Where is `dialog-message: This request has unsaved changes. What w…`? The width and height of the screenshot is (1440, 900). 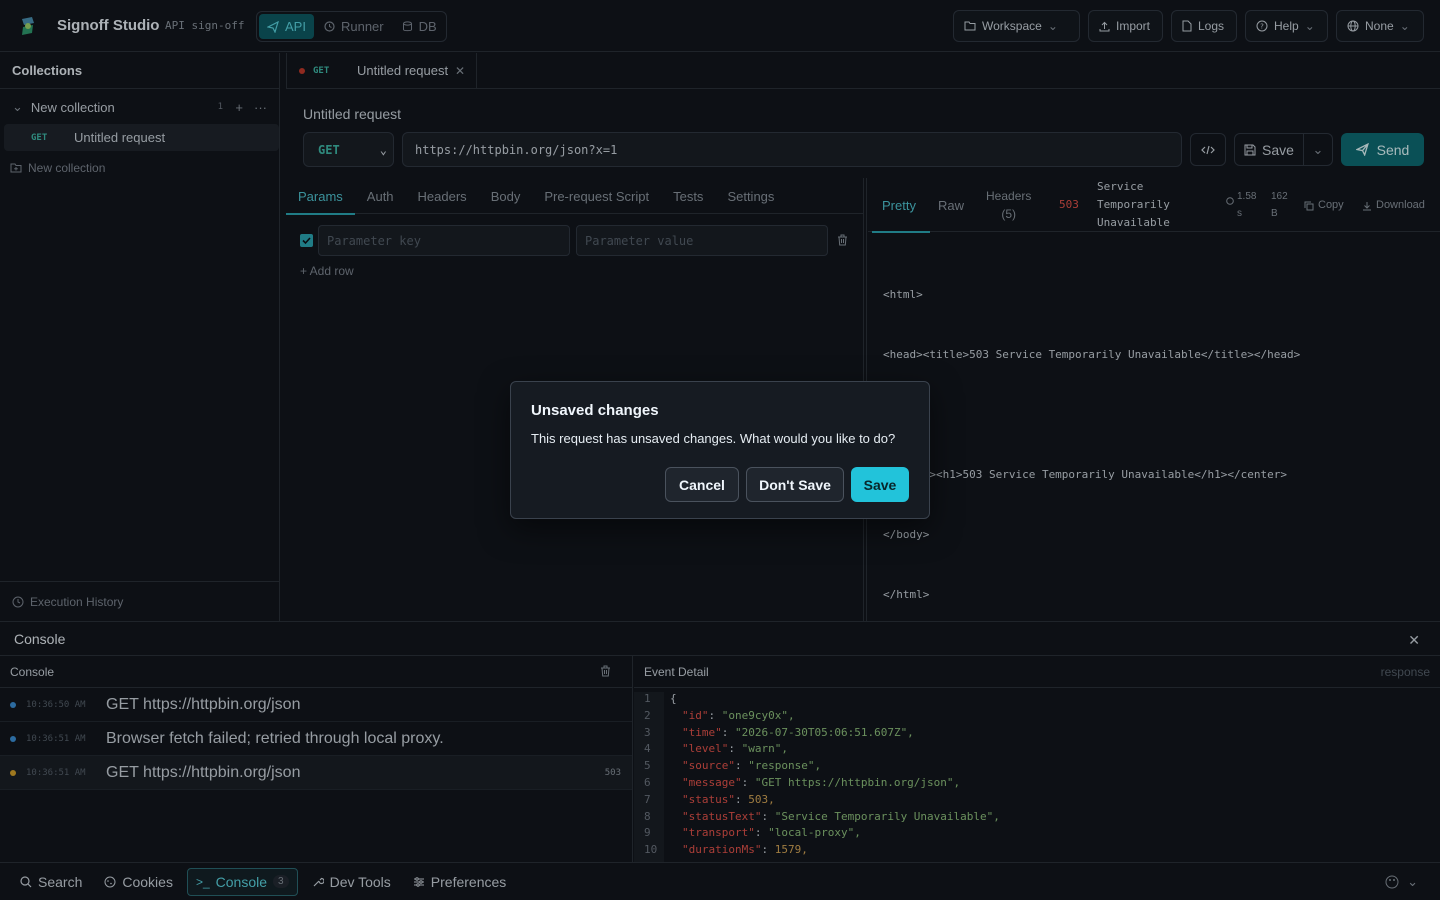
dialog-message: This request has unsaved changes. What w… is located at coordinates (713, 438).